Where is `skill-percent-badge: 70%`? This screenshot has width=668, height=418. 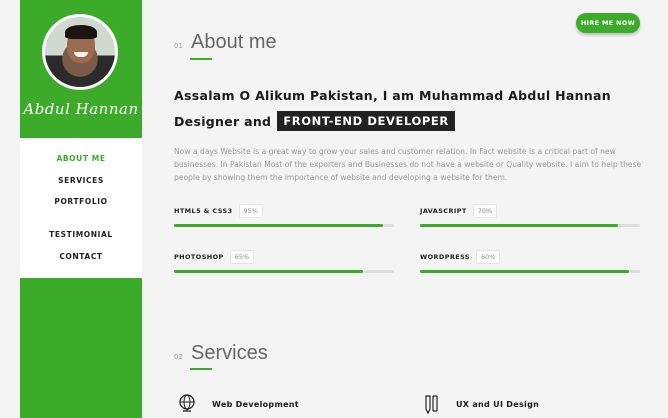
skill-percent-badge: 70% is located at coordinates (485, 211).